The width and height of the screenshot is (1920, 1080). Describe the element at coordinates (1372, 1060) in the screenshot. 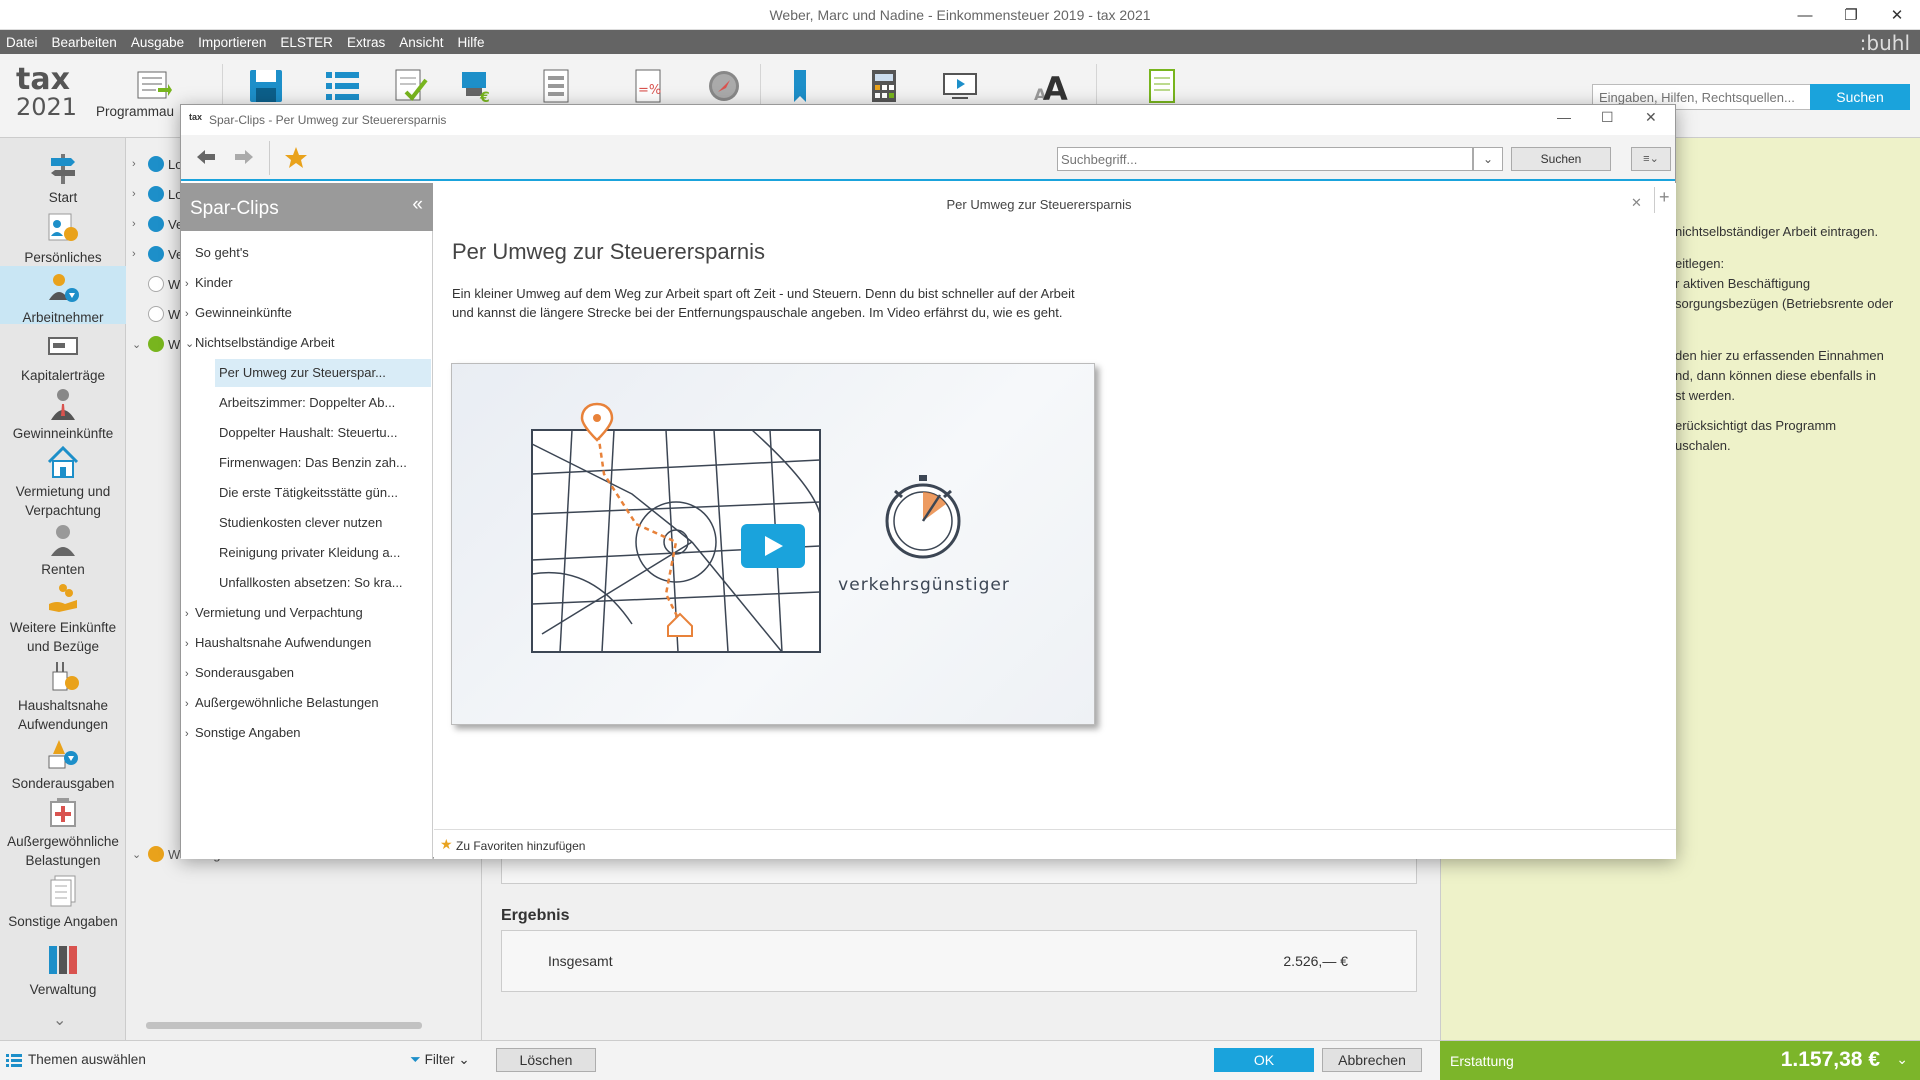

I see `cancel-button: Abbrechen` at that location.